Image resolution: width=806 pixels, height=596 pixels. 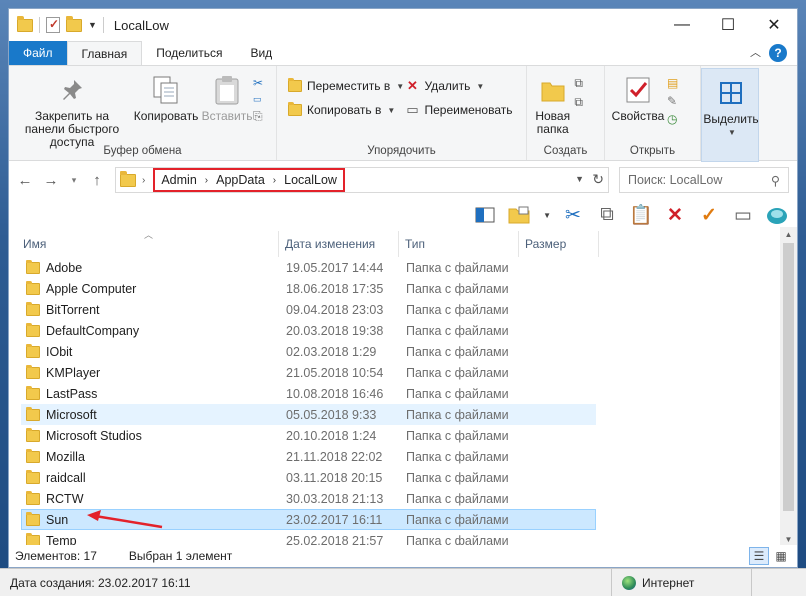 I want to click on search-input: Поиск: LocalLow ⚲, so click(x=704, y=180).